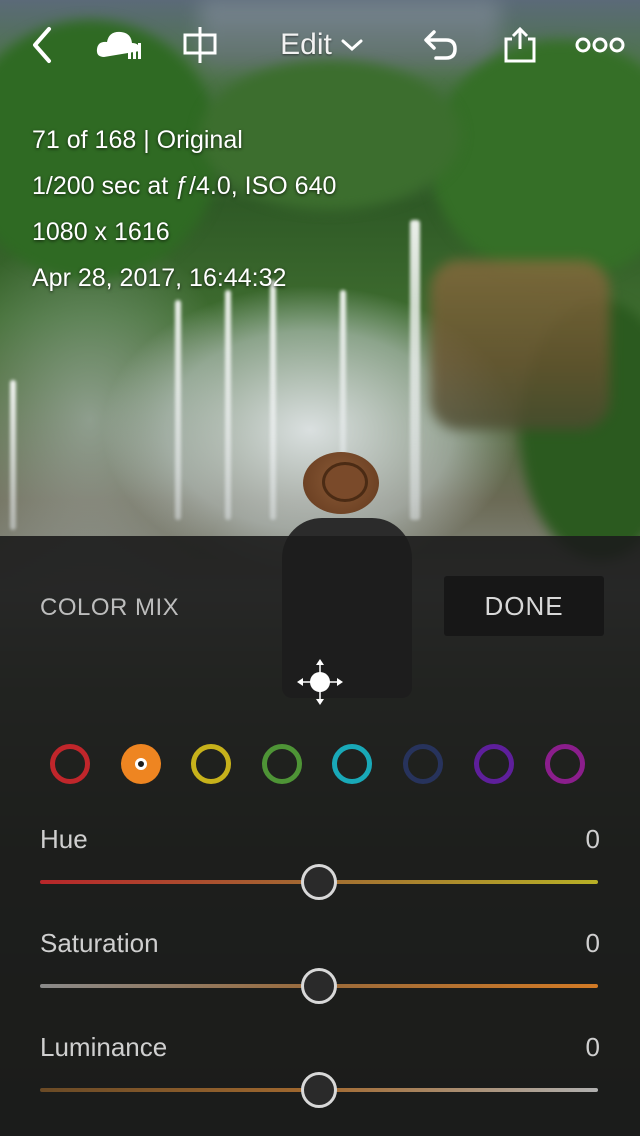 This screenshot has width=640, height=1136. I want to click on luminance-slider-row: Luminance 0, so click(320, 1077).